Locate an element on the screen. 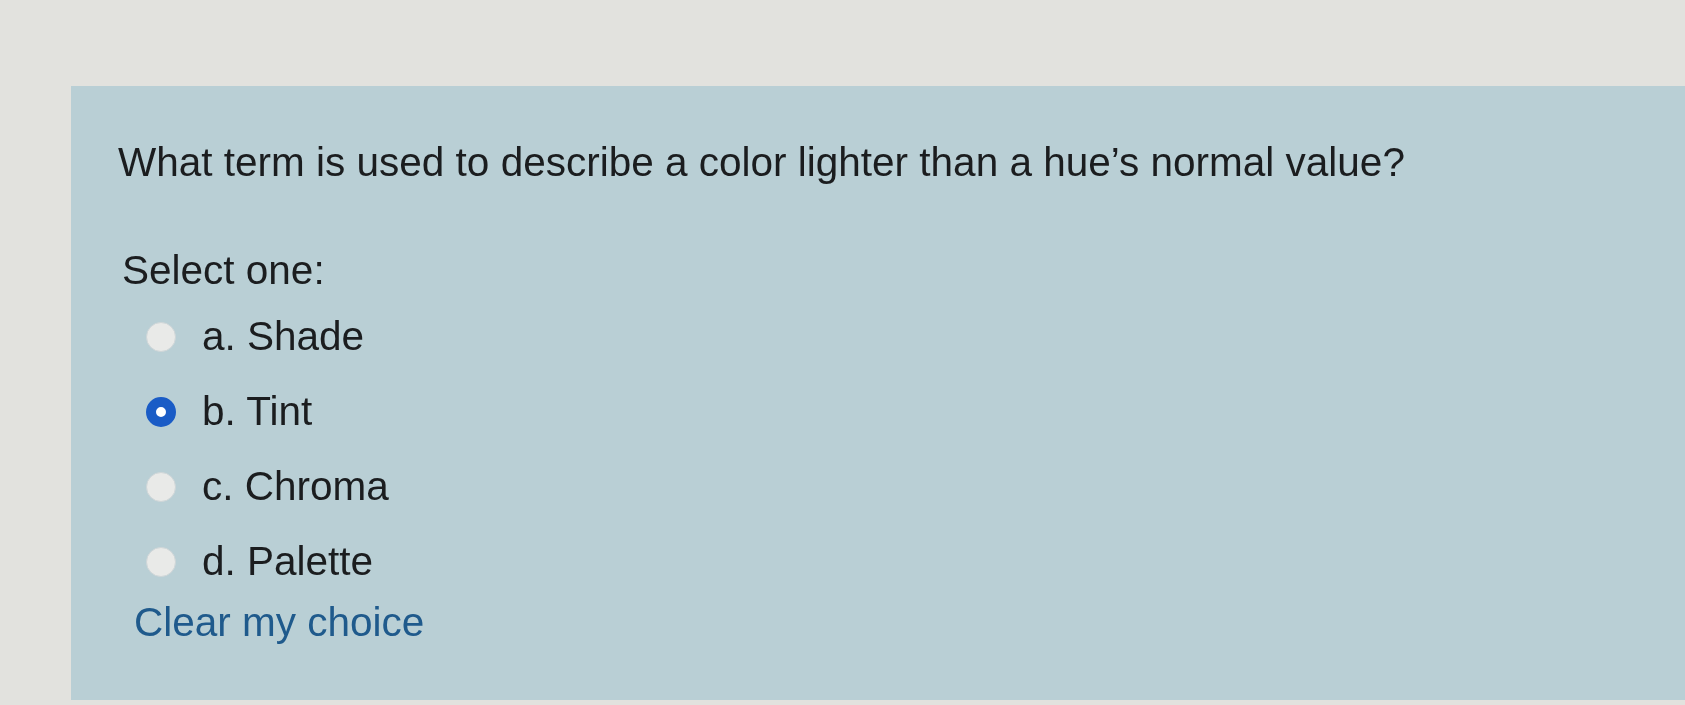 The height and width of the screenshot is (705, 1685). clear-choice-link: Clear my choice is located at coordinates (279, 622).